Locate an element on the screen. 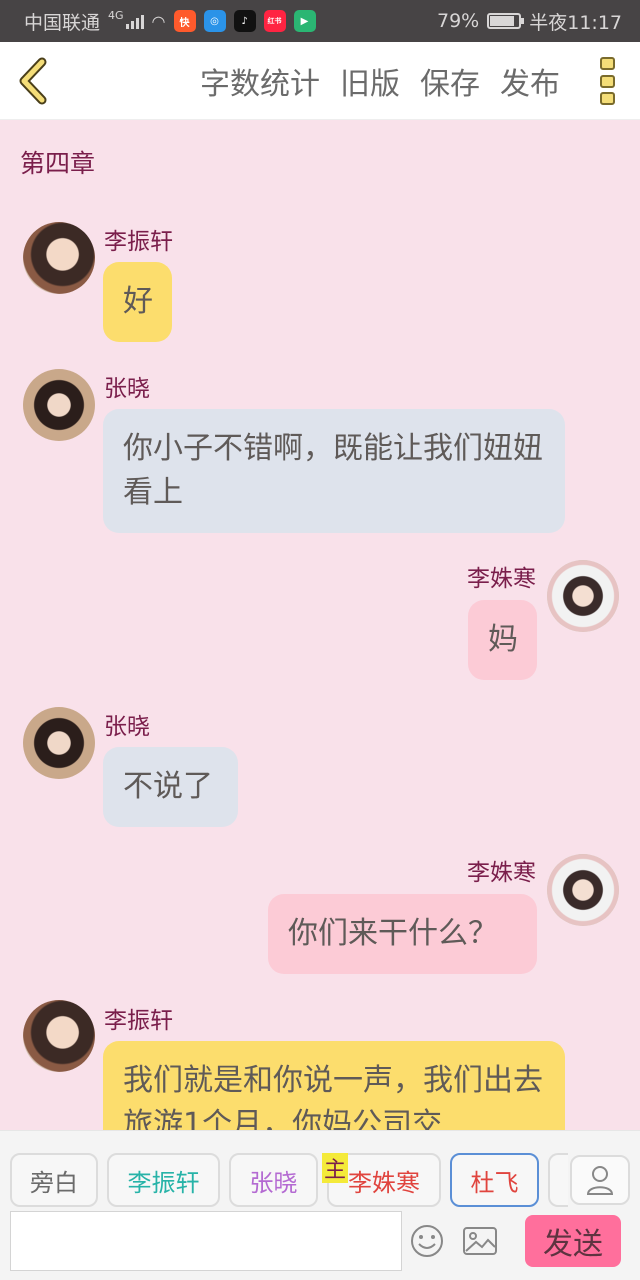  app-icon-video: ▶ is located at coordinates (304, 21).